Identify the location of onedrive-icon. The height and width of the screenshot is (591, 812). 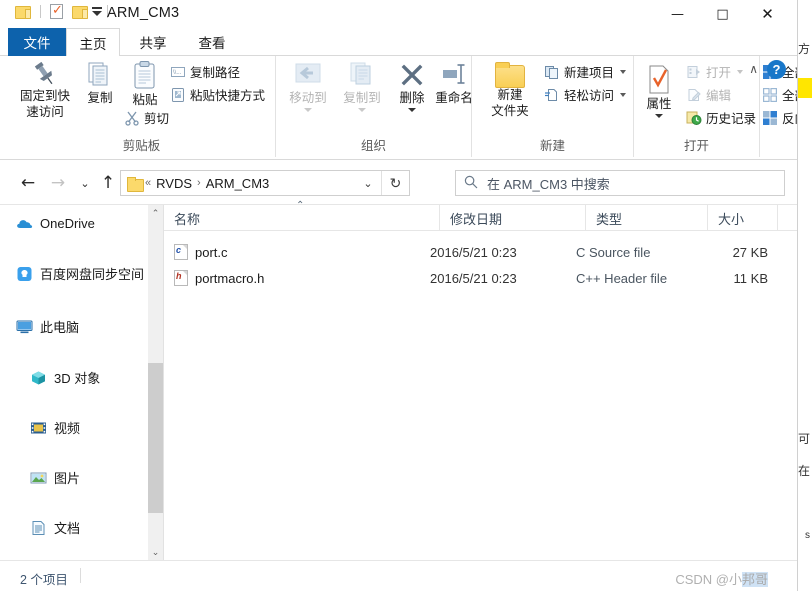
(24, 224).